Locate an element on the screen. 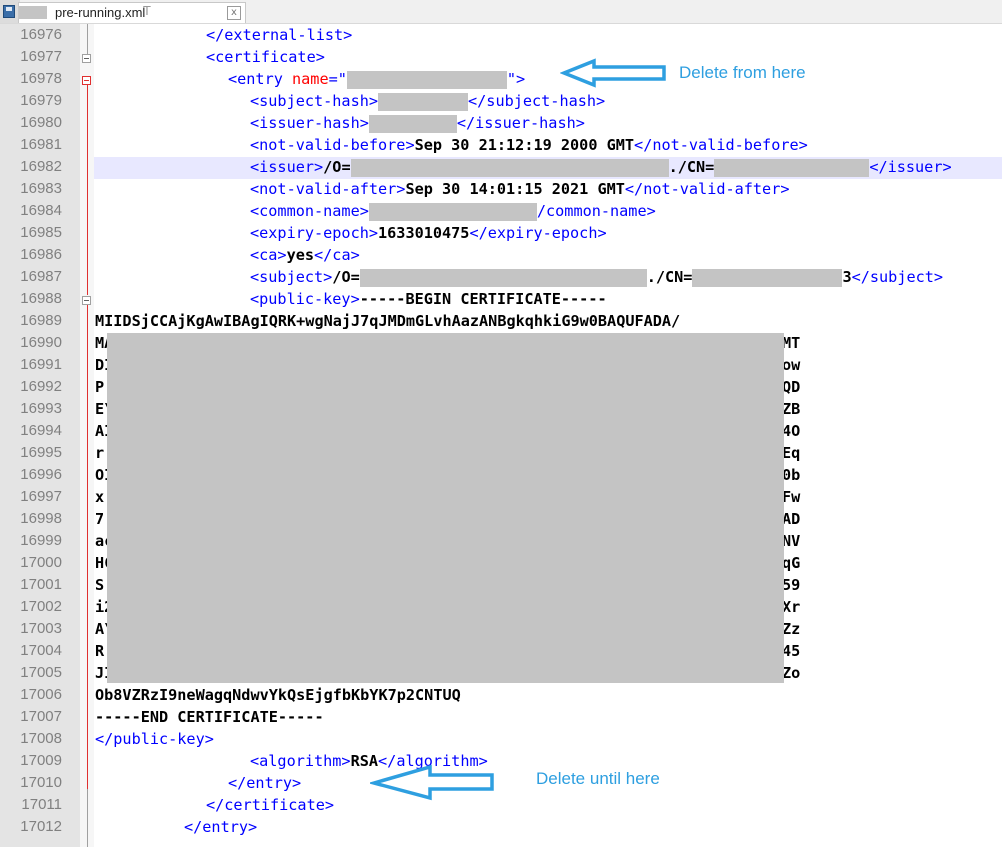 This screenshot has width=1002, height=847. code-line-16980: <issuer-hash> </issuer-hash> is located at coordinates (417, 123).